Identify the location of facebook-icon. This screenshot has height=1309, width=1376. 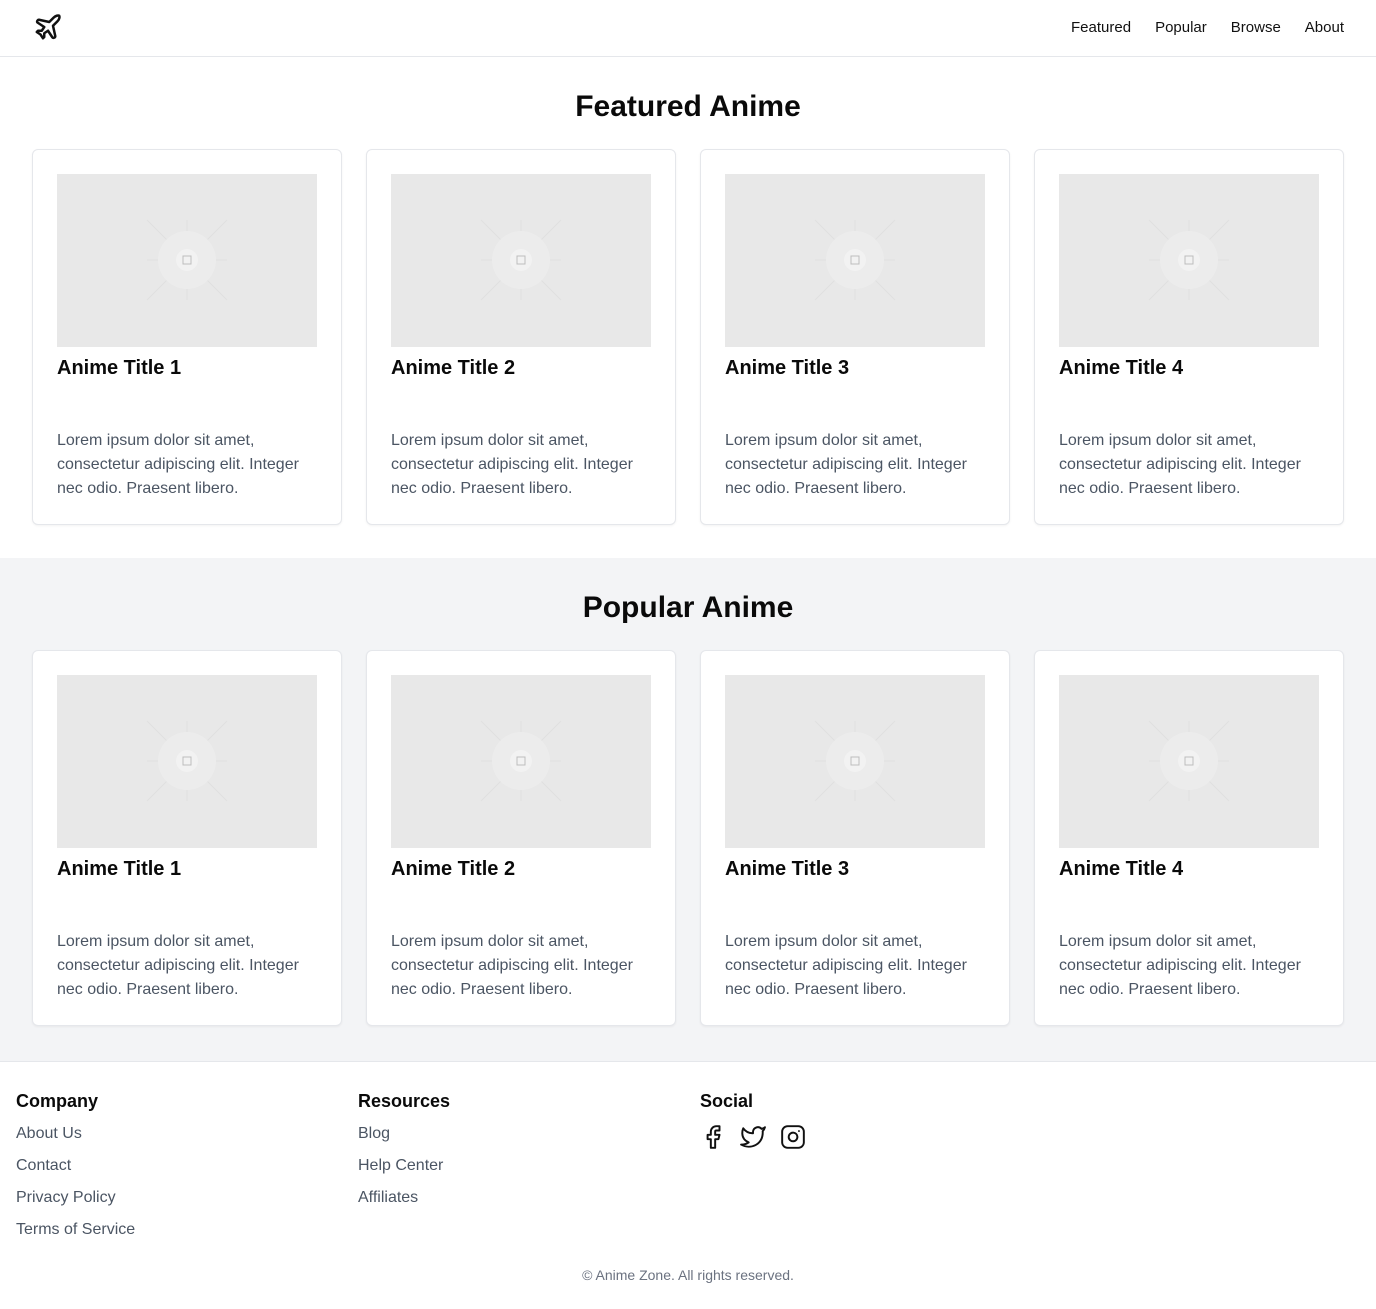
(713, 1137).